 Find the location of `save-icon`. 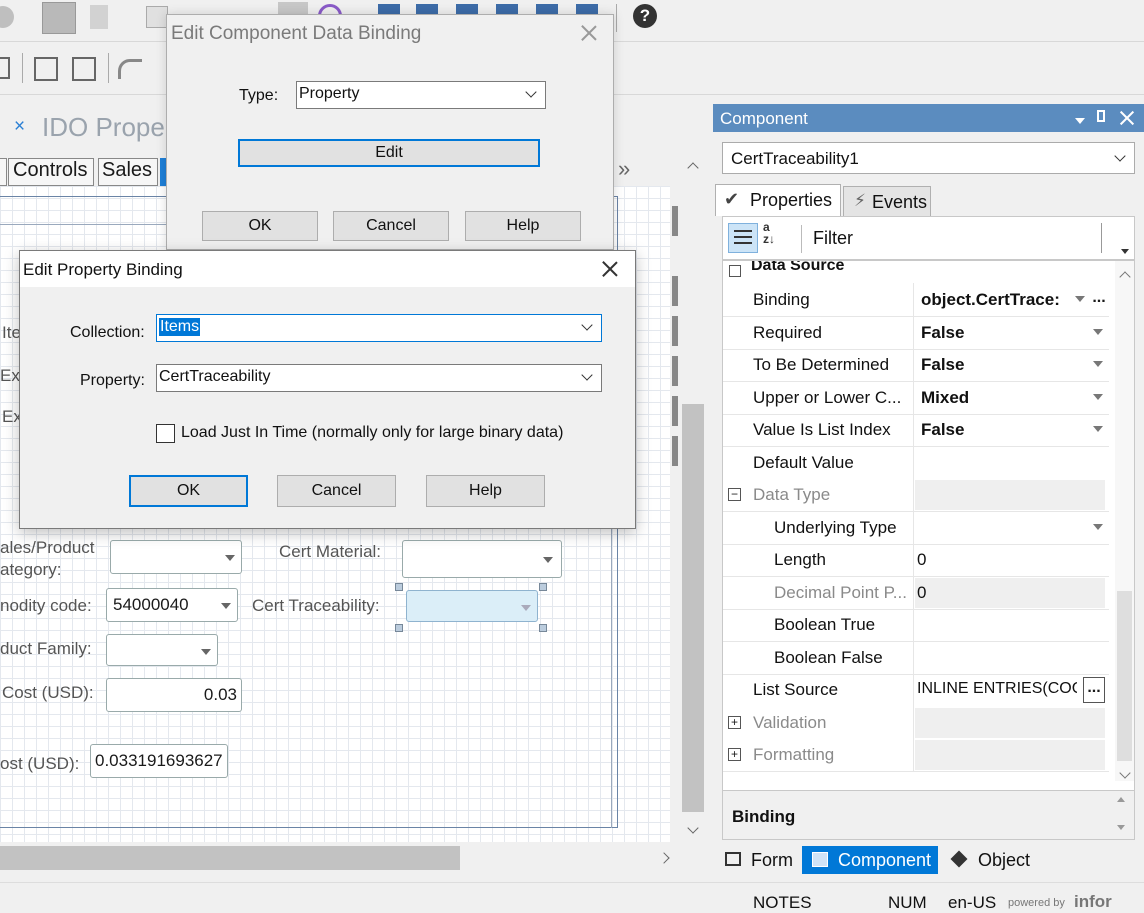

save-icon is located at coordinates (59, 18).